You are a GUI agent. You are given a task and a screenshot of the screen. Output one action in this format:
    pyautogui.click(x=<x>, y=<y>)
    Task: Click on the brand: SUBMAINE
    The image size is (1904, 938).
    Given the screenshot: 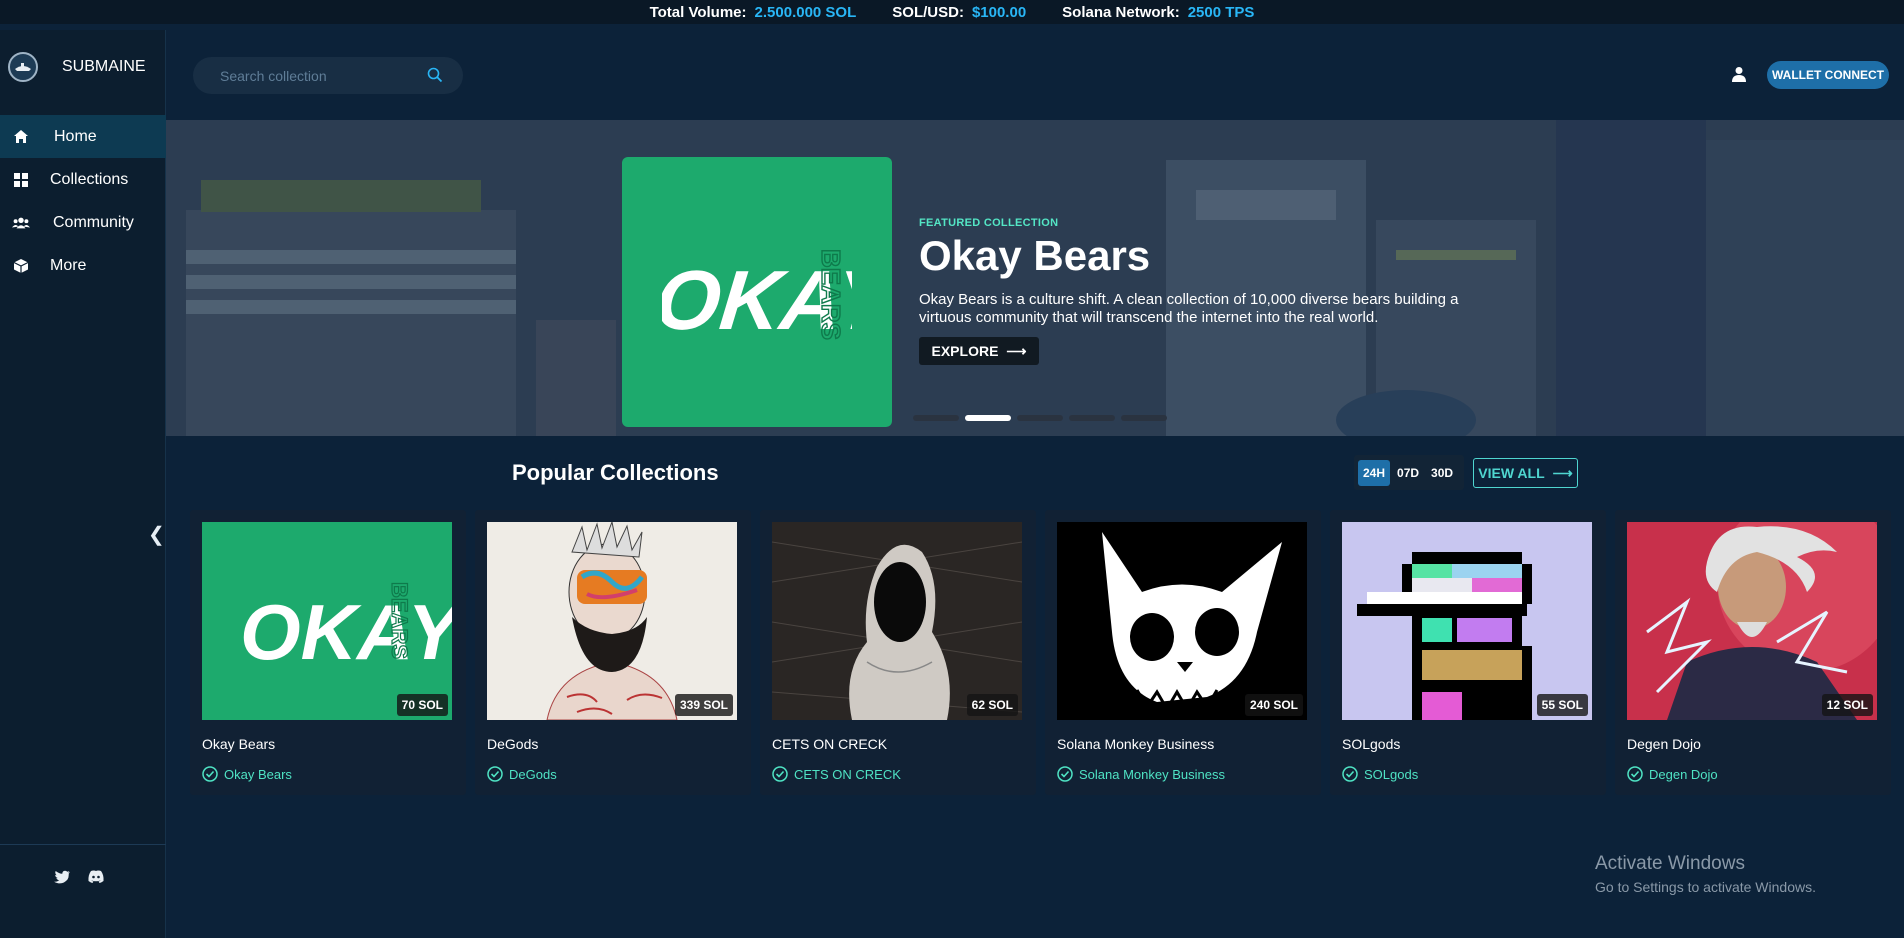 What is the action you would take?
    pyautogui.click(x=77, y=67)
    